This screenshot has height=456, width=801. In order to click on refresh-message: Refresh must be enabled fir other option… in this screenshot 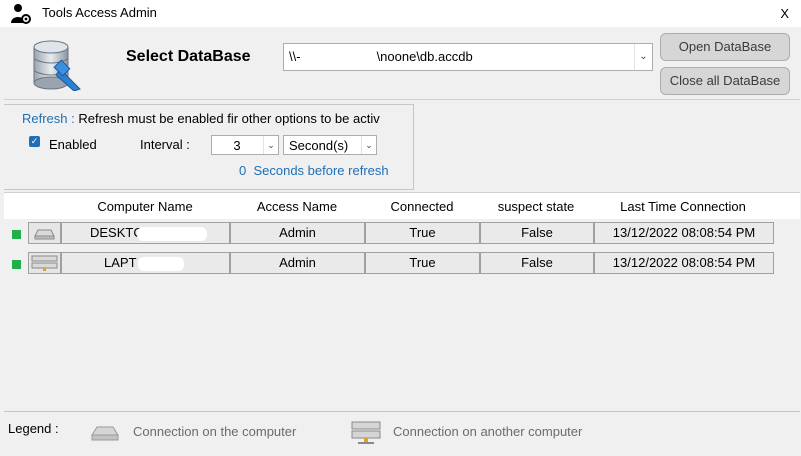, I will do `click(229, 118)`.